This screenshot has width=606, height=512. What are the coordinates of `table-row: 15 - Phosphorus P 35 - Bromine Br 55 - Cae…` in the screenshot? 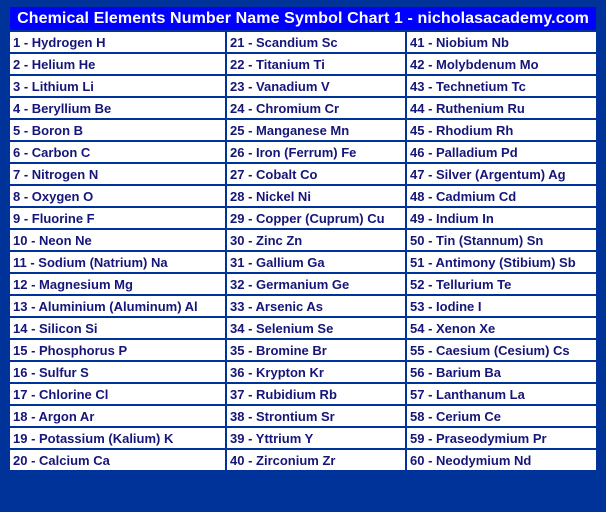 It's located at (303, 350).